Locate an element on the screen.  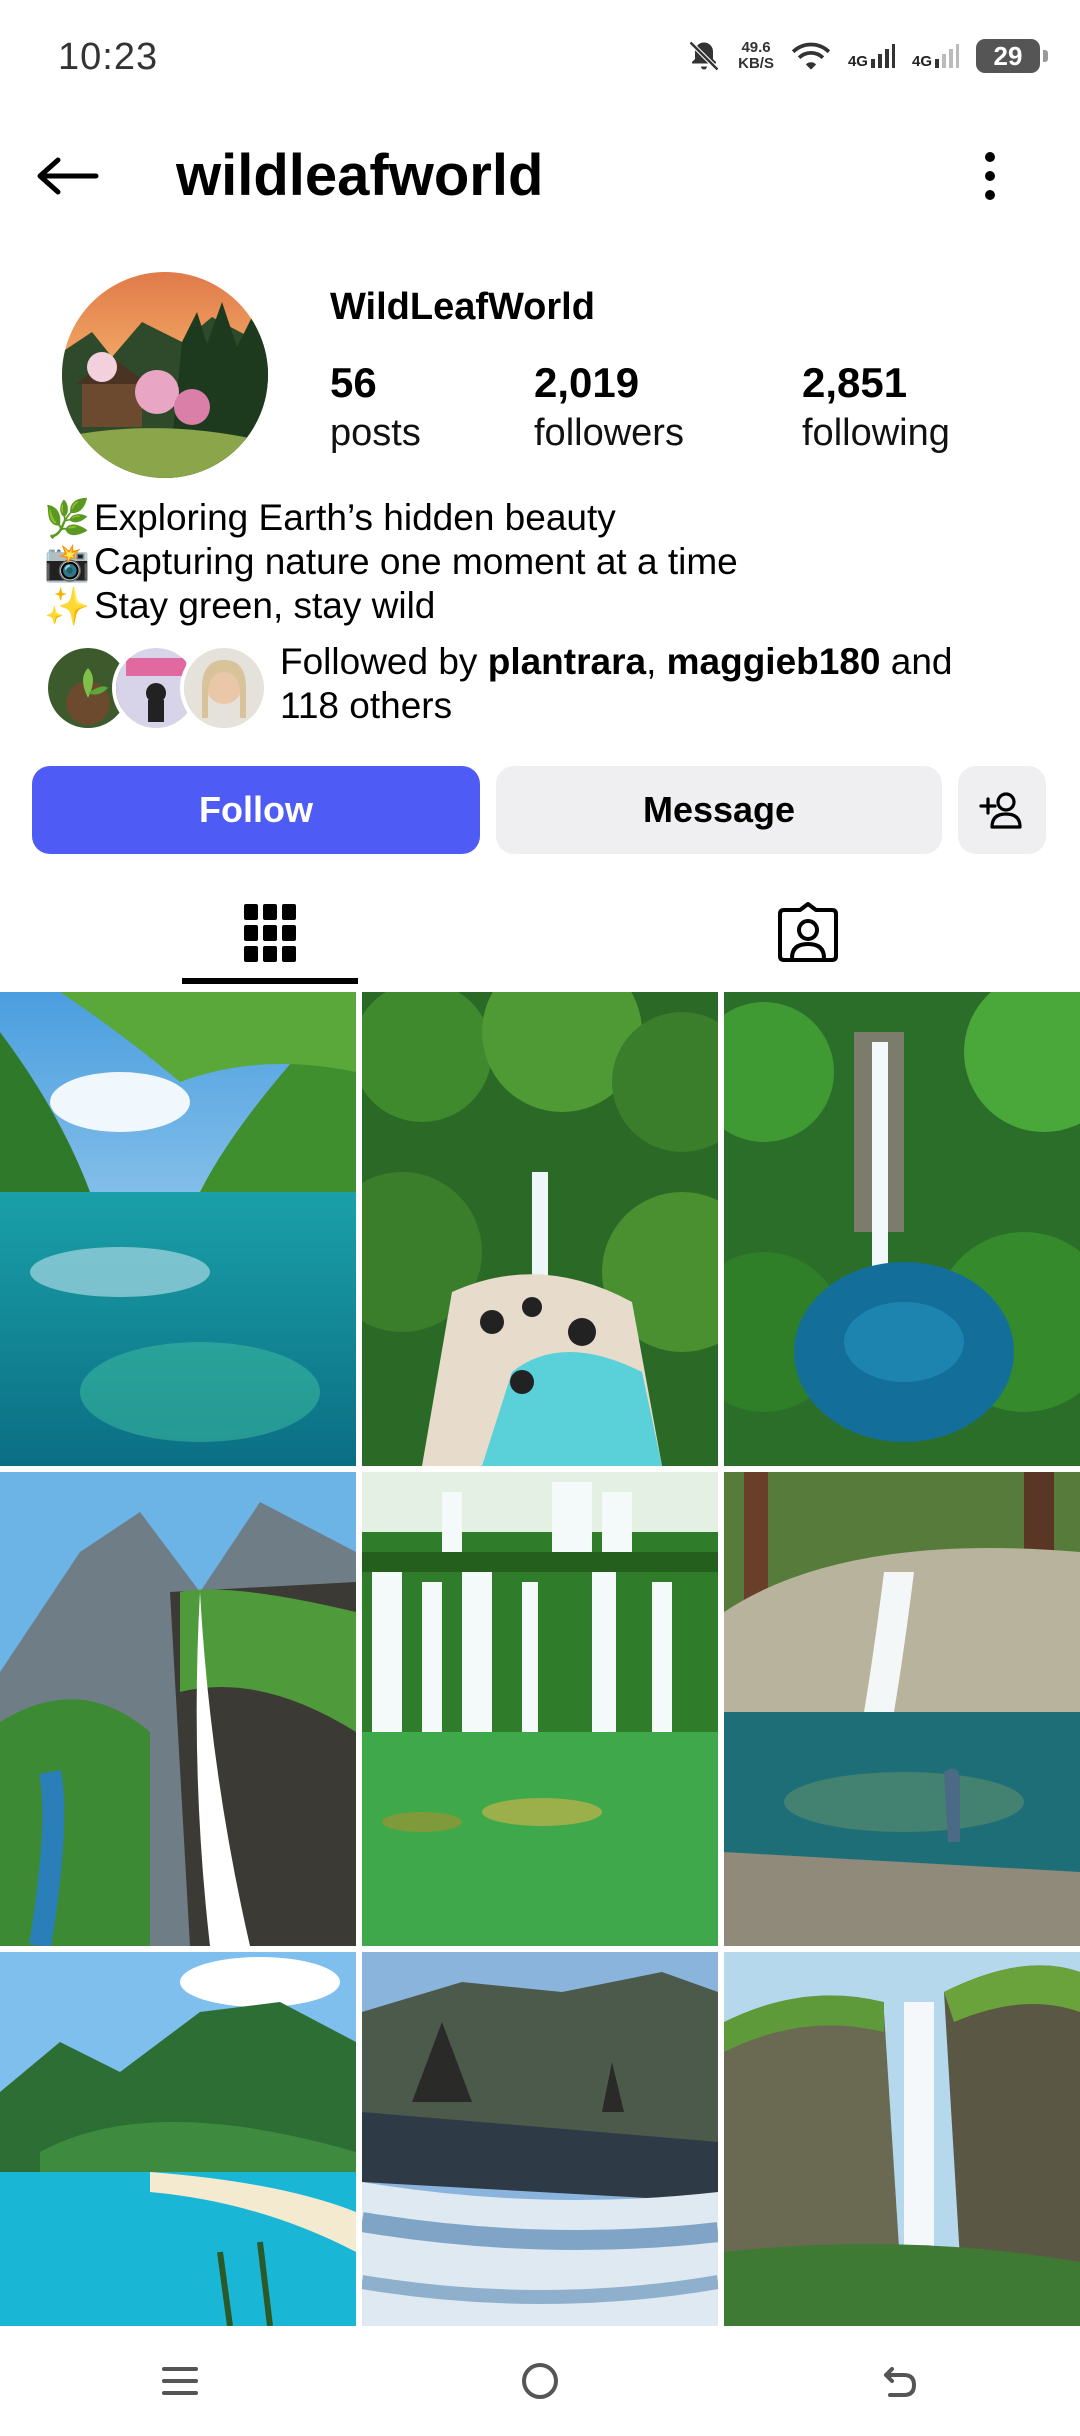
system-nav-bar is located at coordinates (540, 2381).